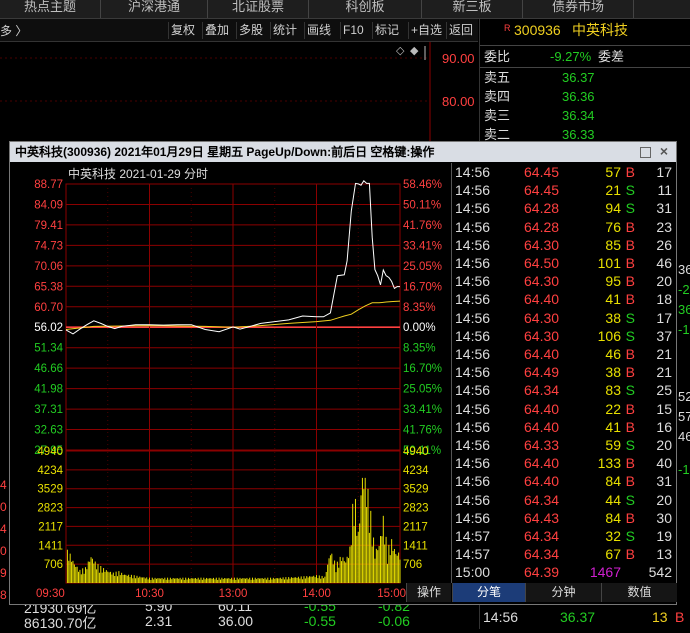 Image resolution: width=690 pixels, height=633 pixels. I want to click on volume-tick-label: 4940, so click(416, 452).